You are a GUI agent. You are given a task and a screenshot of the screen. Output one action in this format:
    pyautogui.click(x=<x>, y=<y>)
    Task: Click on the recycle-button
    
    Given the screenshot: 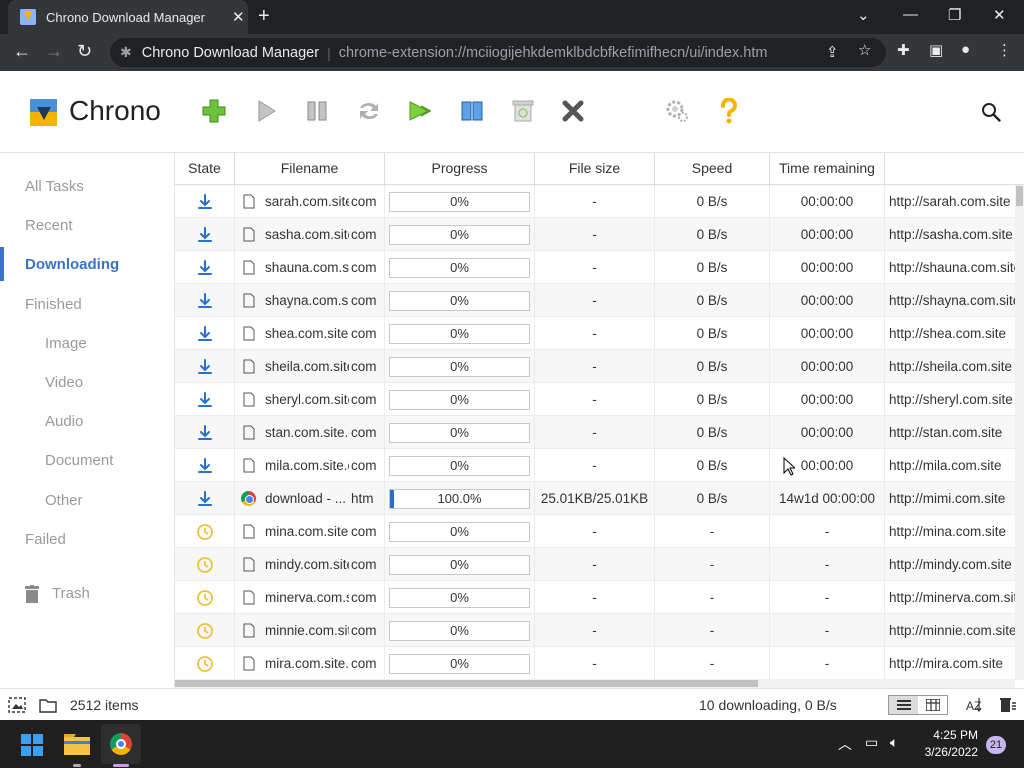 What is the action you would take?
    pyautogui.click(x=523, y=111)
    